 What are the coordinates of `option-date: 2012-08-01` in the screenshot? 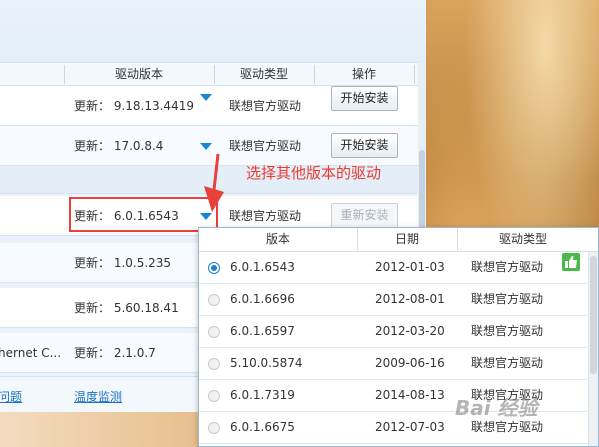 It's located at (410, 299).